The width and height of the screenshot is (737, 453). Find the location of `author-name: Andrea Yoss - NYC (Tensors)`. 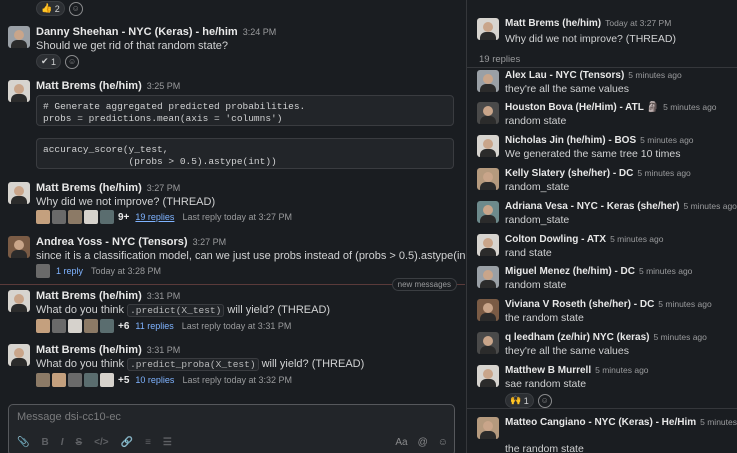

author-name: Andrea Yoss - NYC (Tensors) is located at coordinates (112, 242).